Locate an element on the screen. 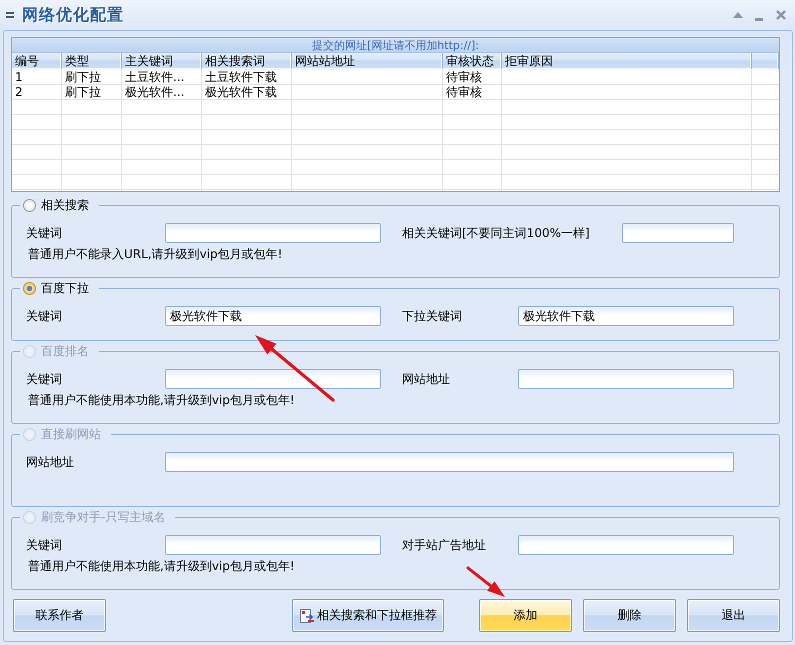 The height and width of the screenshot is (645, 795). window-title: 网络优化配置 is located at coordinates (73, 15).